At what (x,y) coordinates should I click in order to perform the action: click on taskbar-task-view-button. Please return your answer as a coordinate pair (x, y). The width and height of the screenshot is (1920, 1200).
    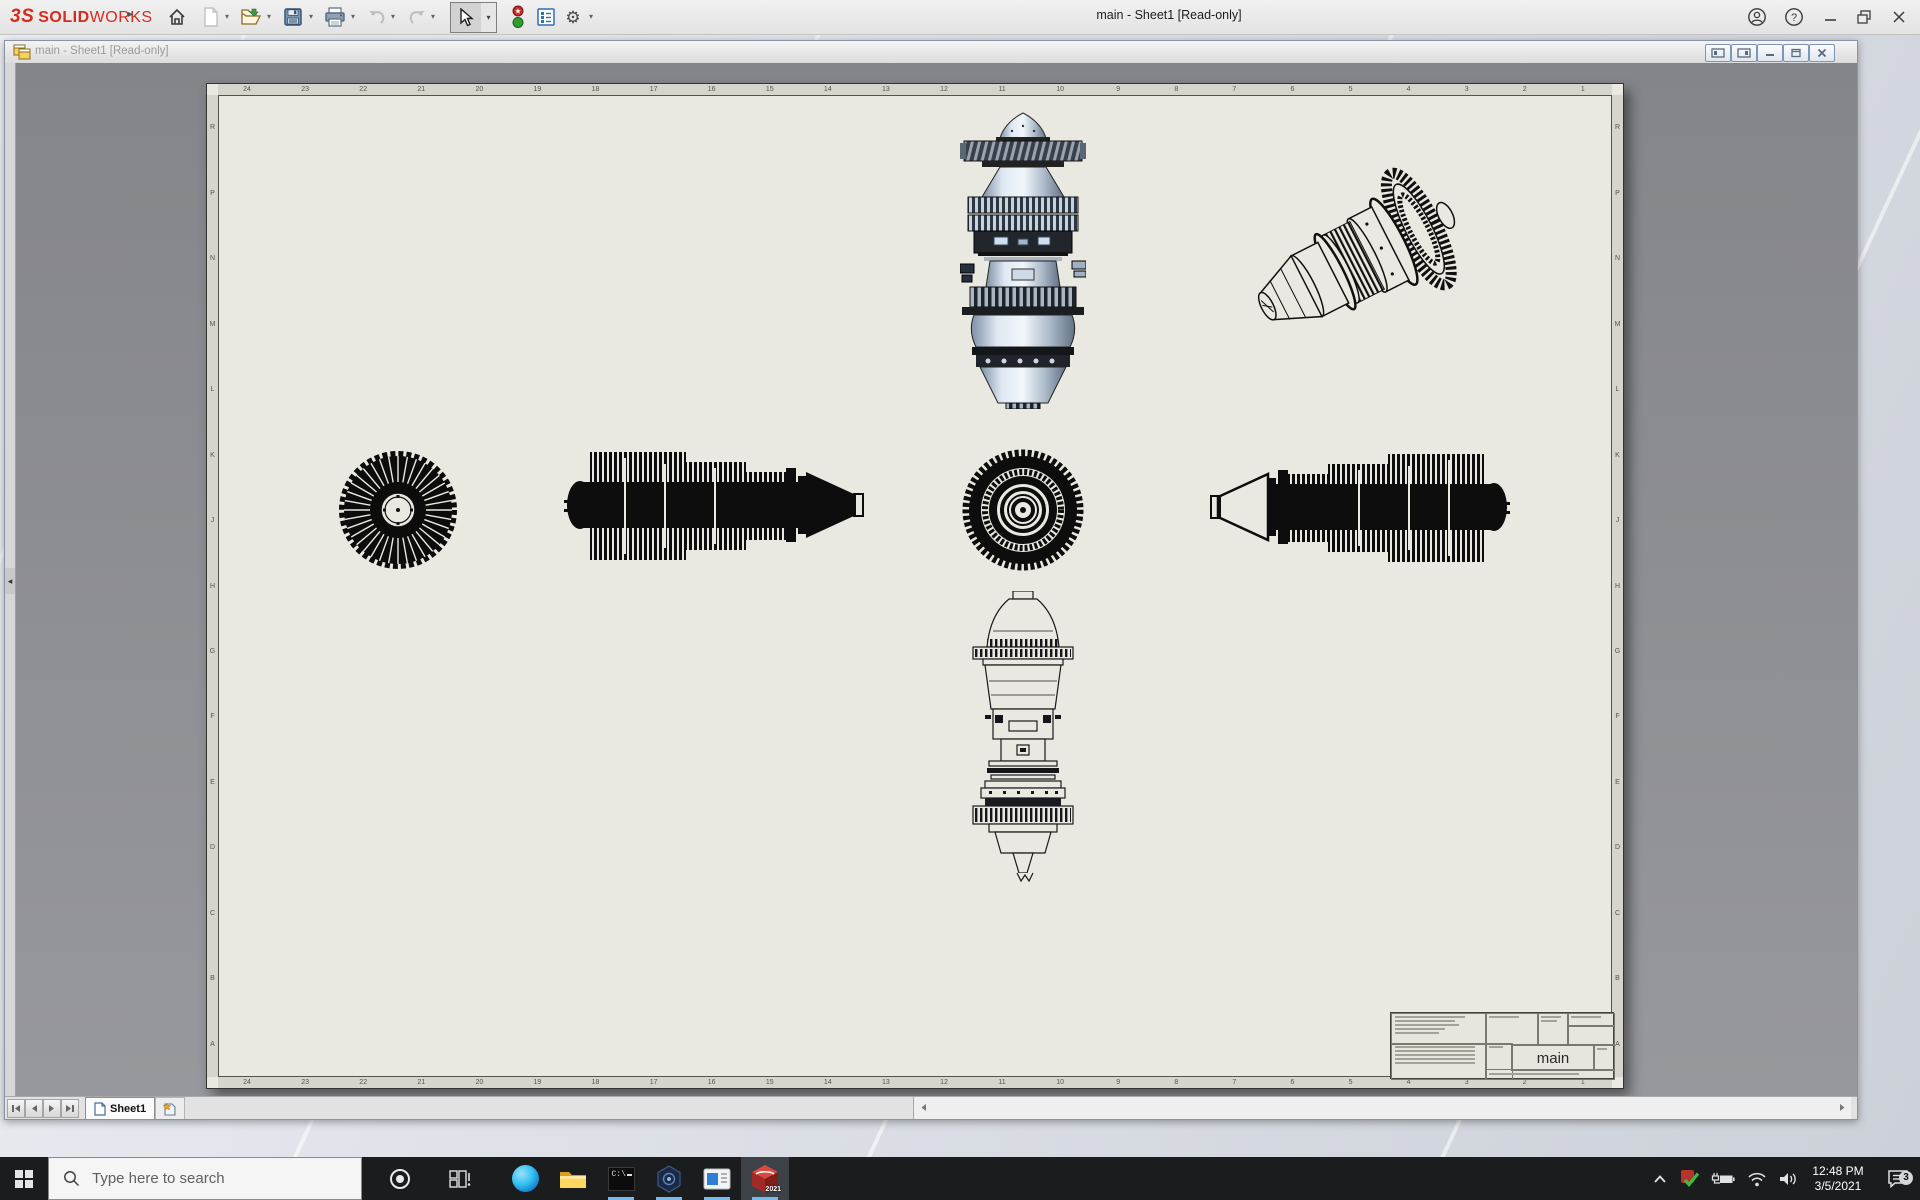
    Looking at the image, I should click on (460, 1178).